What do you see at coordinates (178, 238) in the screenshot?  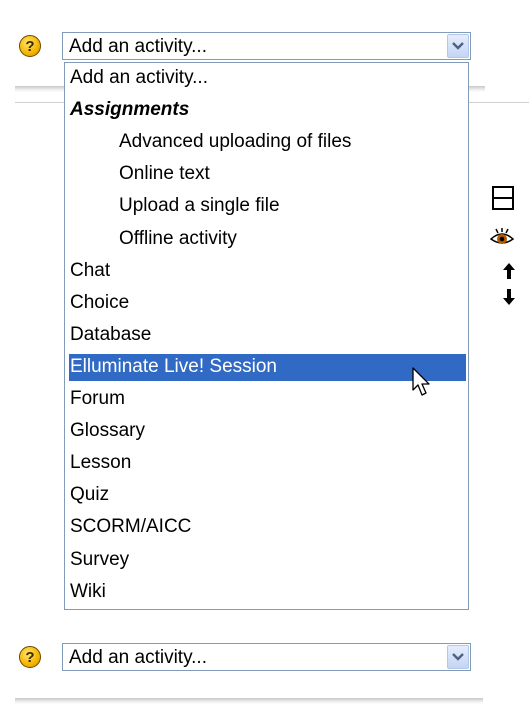 I see `option-label: Offline activity` at bounding box center [178, 238].